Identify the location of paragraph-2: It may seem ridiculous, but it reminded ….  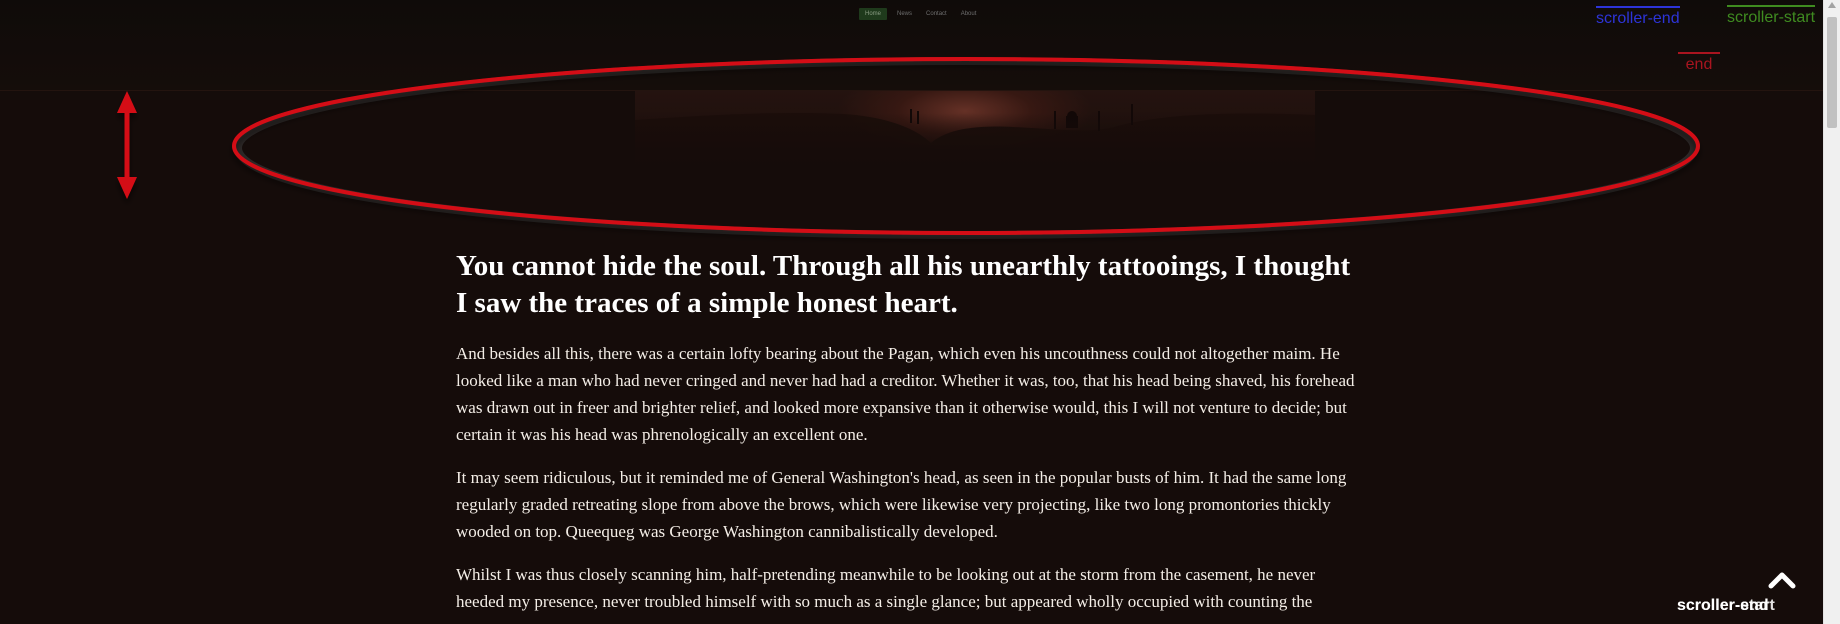
(901, 504).